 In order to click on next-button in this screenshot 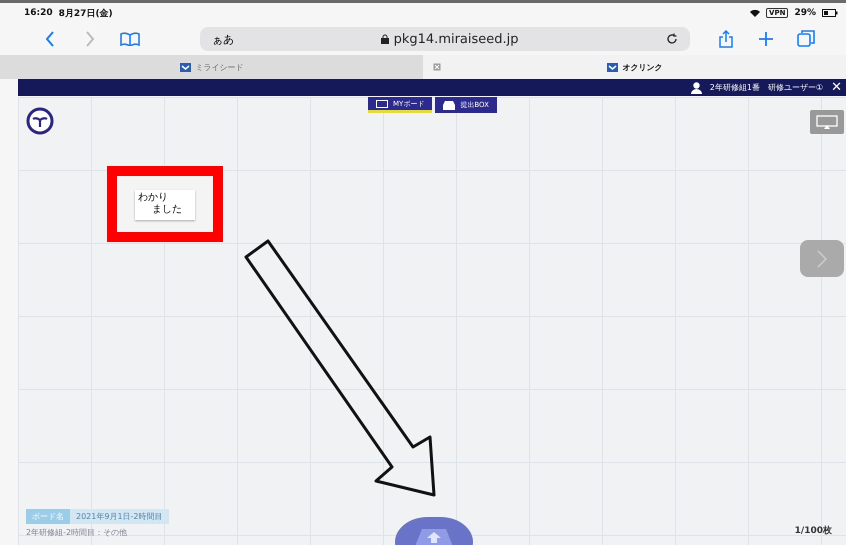, I will do `click(822, 258)`.